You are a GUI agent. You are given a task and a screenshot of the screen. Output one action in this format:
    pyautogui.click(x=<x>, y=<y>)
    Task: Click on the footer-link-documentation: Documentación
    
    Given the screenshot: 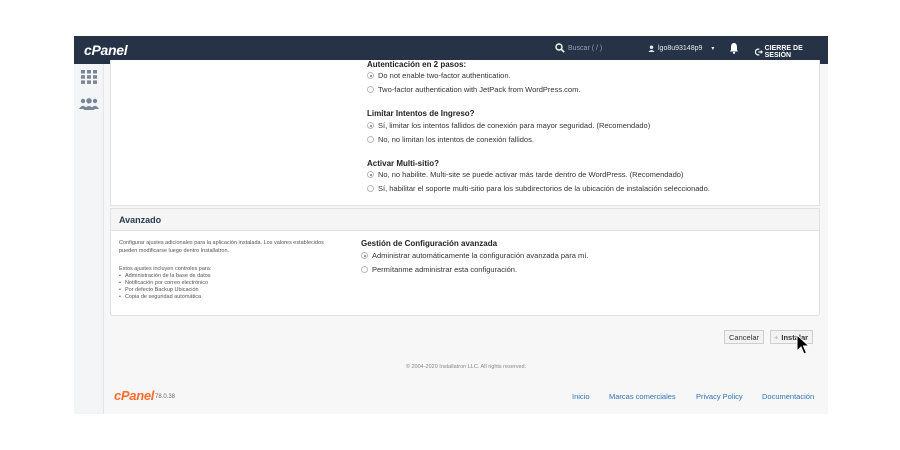 What is the action you would take?
    pyautogui.click(x=788, y=396)
    